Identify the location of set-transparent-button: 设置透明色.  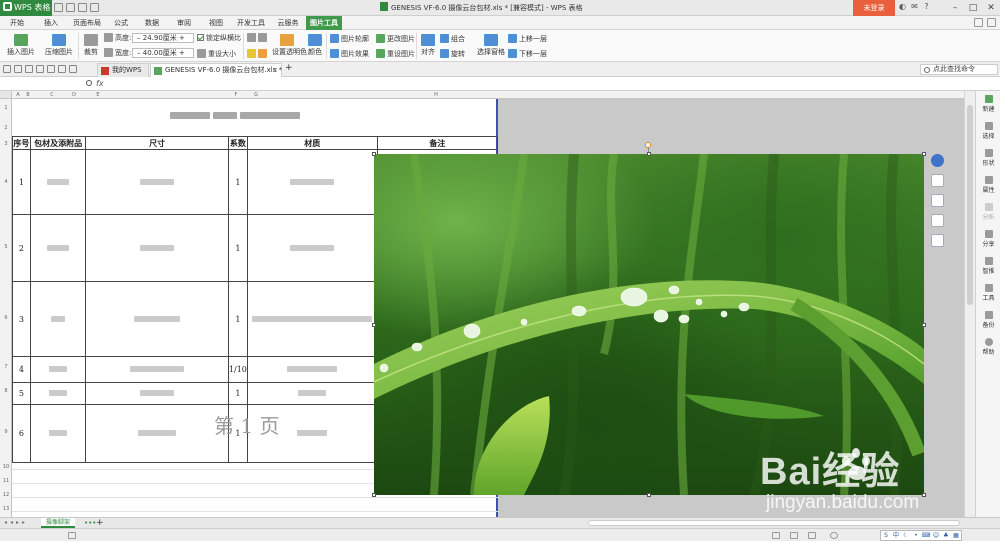
(289, 45).